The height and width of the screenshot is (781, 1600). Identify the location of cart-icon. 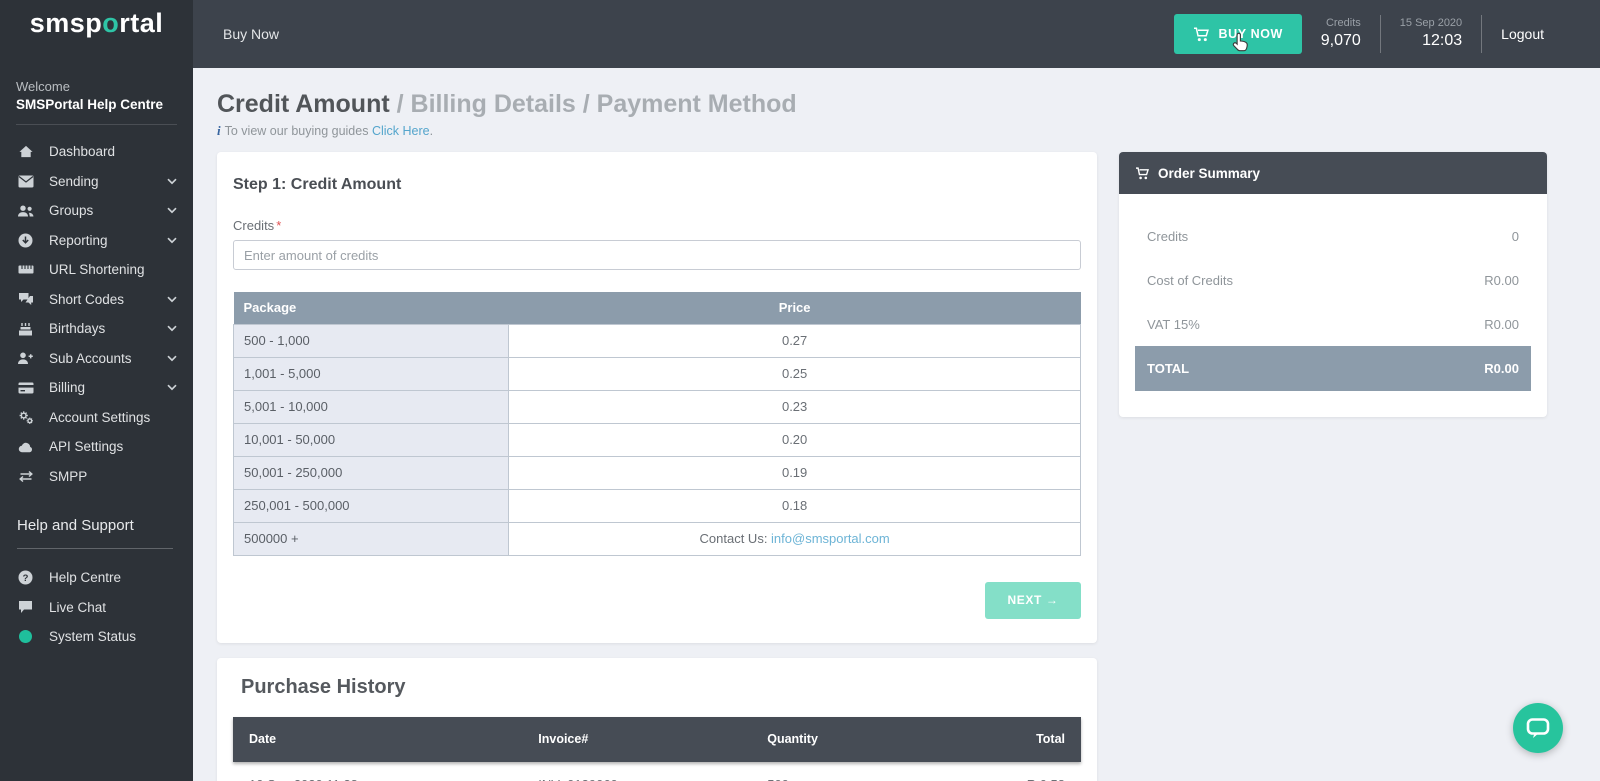
(1201, 34).